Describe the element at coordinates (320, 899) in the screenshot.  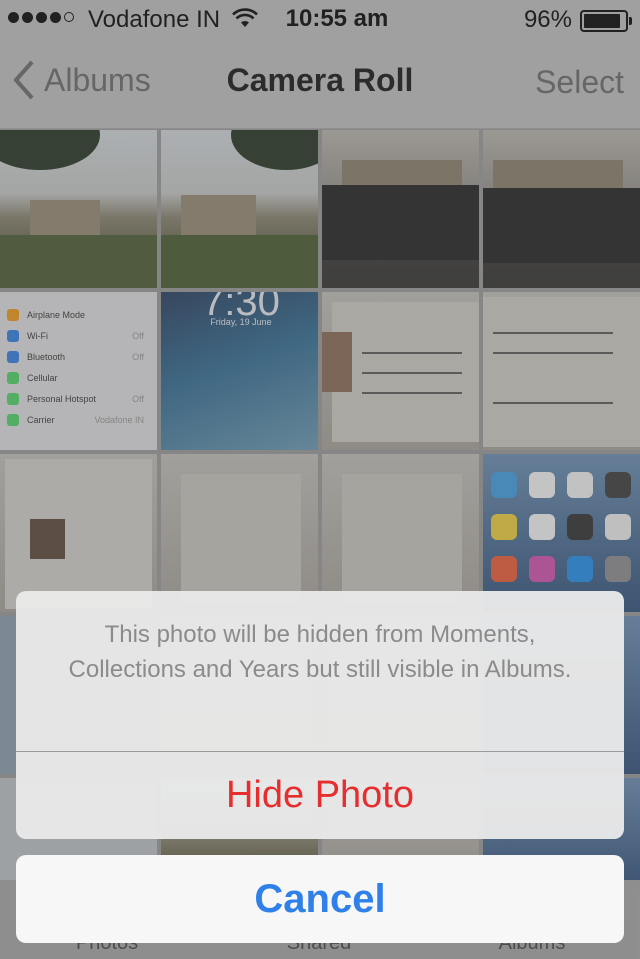
I see `cancel-button: Cancel` at that location.